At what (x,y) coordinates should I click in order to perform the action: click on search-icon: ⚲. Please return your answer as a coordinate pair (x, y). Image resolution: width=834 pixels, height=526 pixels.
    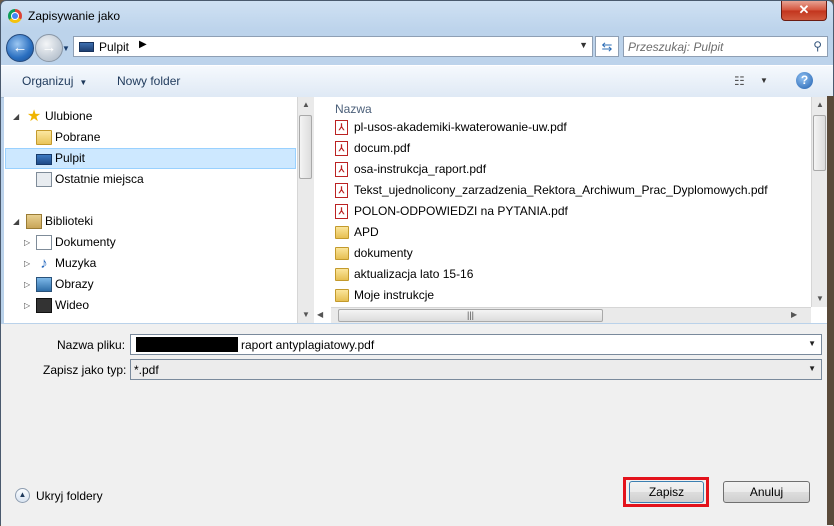
    Looking at the image, I should click on (817, 46).